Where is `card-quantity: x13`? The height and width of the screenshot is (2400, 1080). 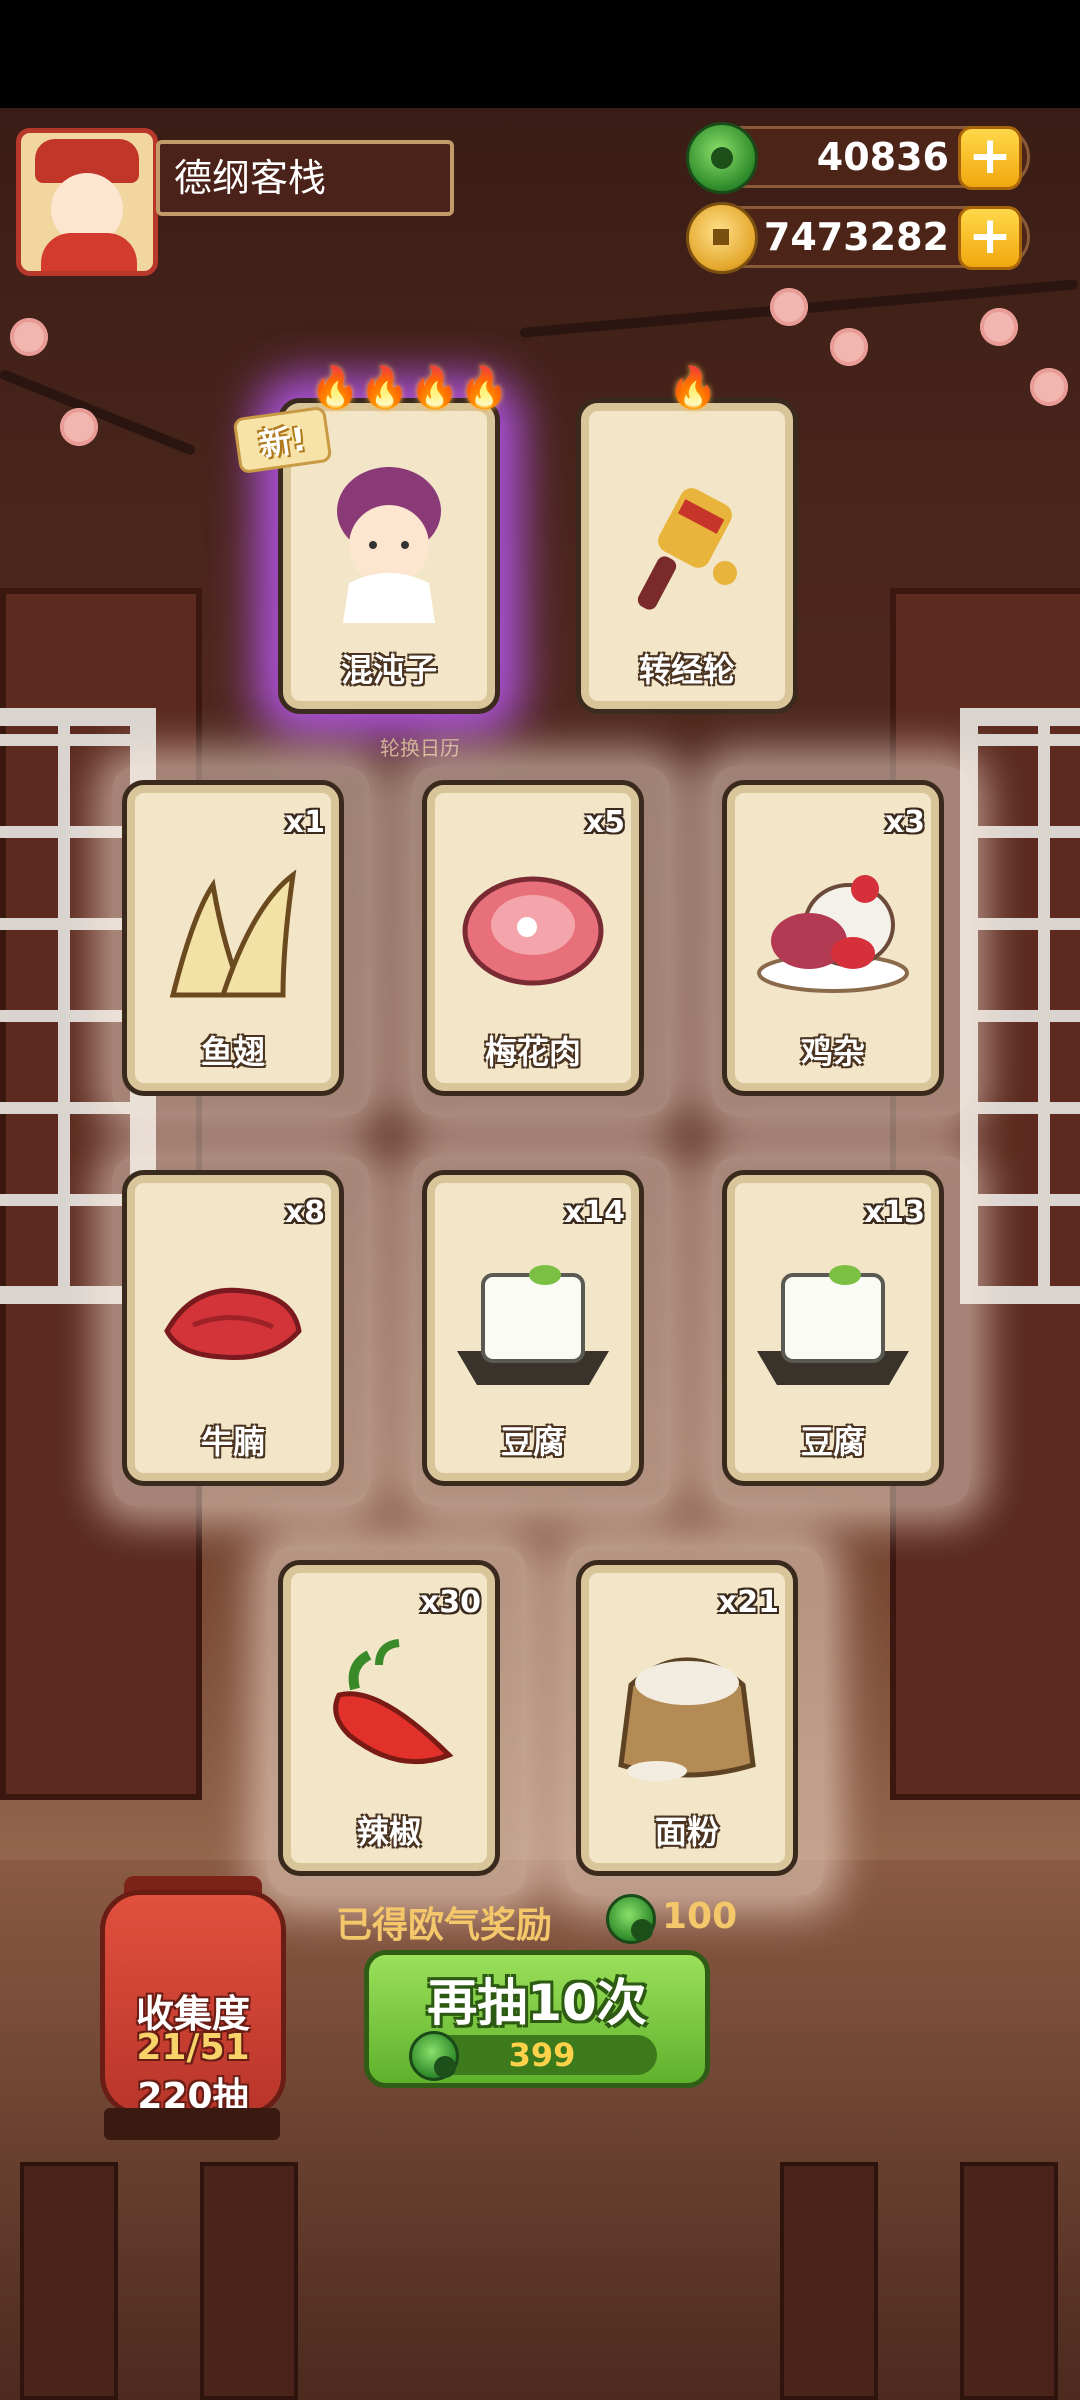 card-quantity: x13 is located at coordinates (894, 1212).